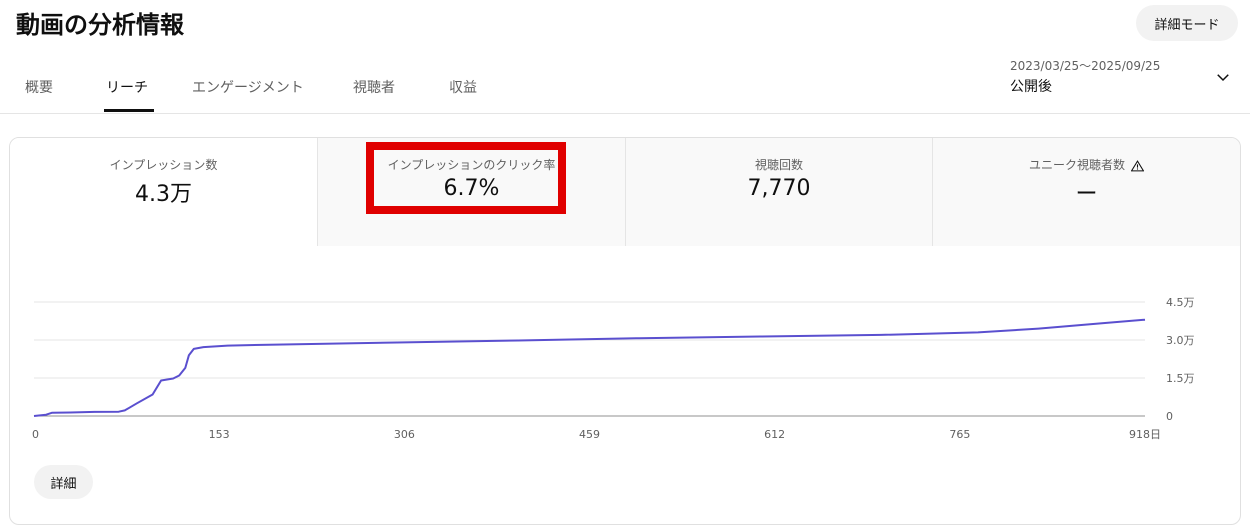  What do you see at coordinates (1223, 77) in the screenshot?
I see `chevron-down-icon` at bounding box center [1223, 77].